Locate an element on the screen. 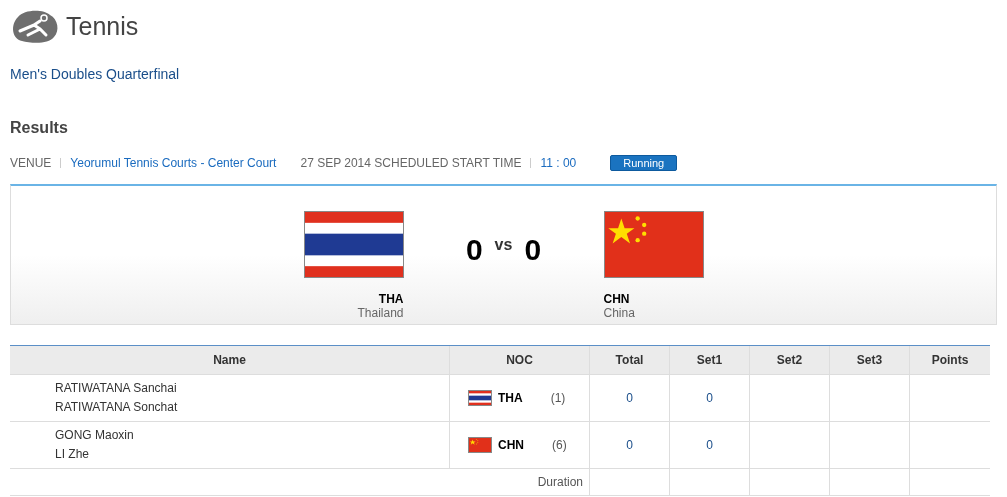  sport-title: Tennis is located at coordinates (102, 26).